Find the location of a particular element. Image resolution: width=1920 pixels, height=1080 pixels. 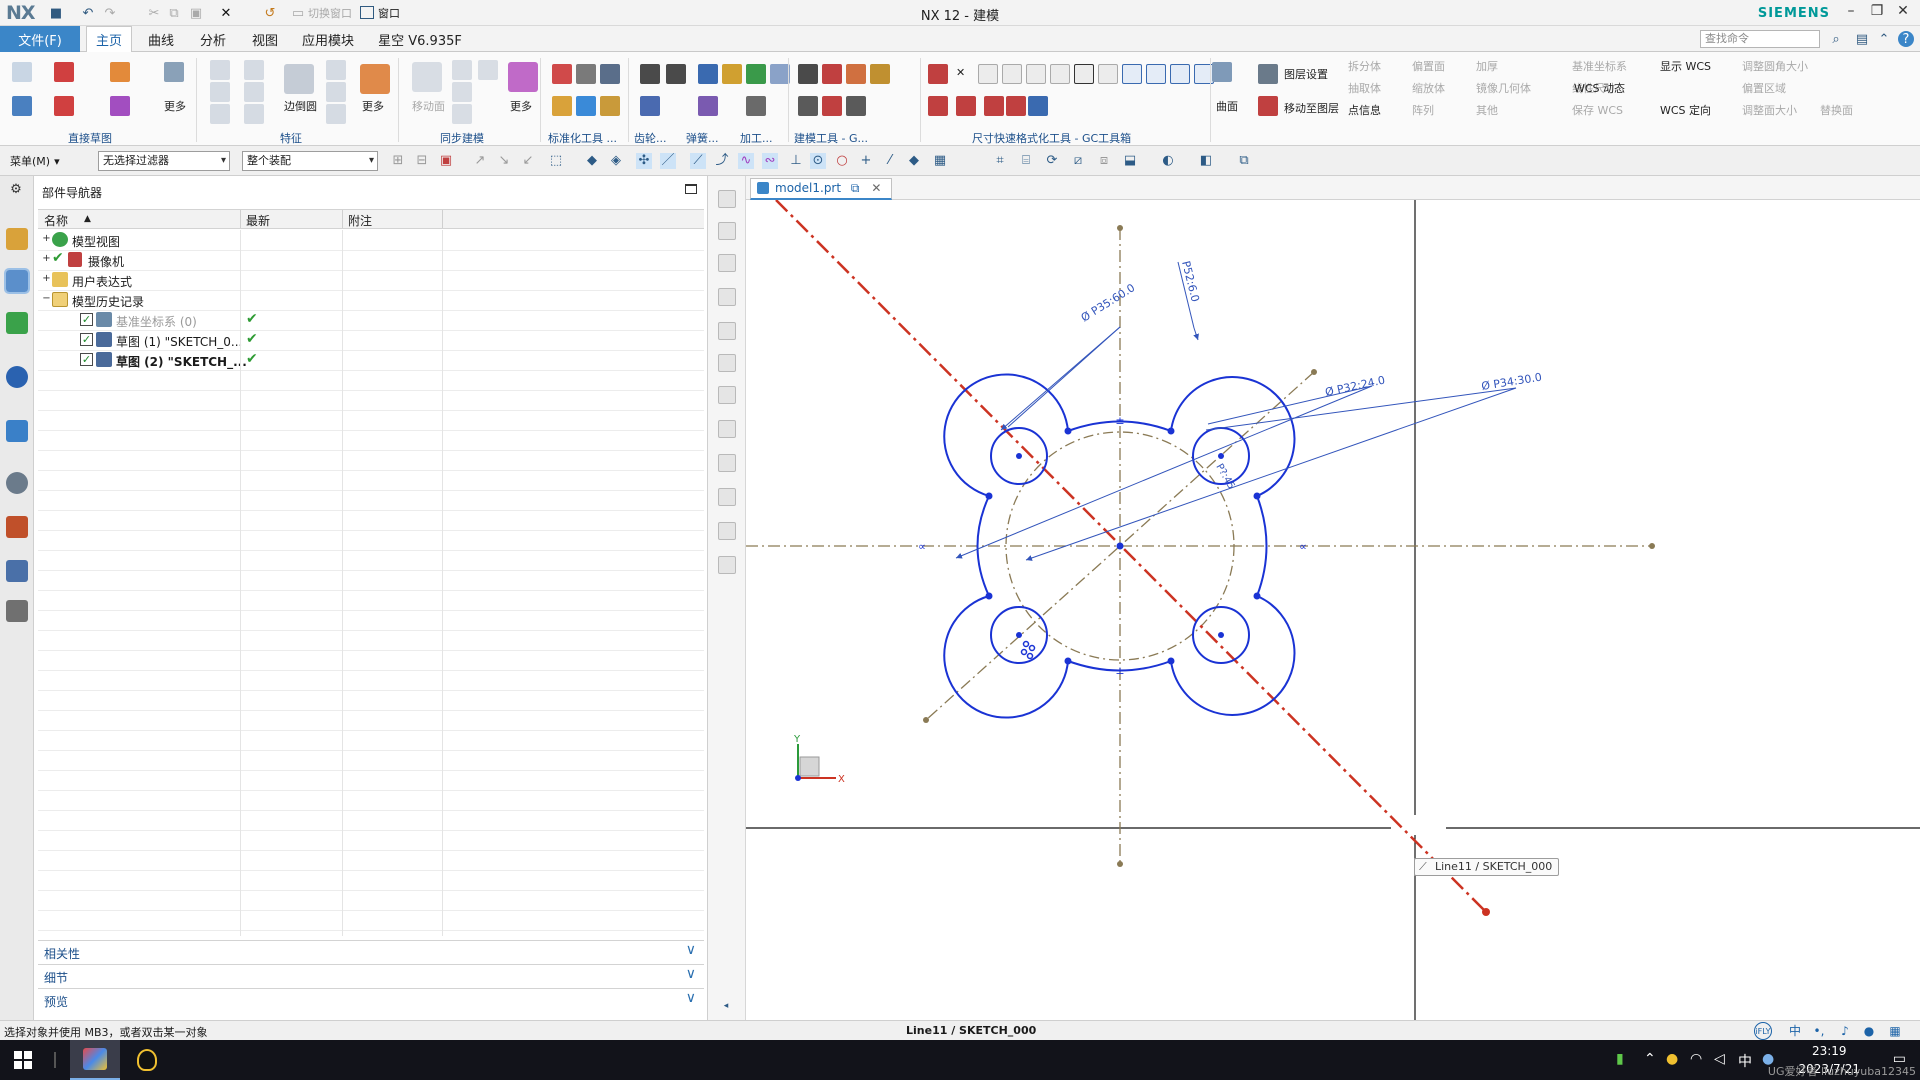

endpoint-icon: ／ is located at coordinates (668, 161).